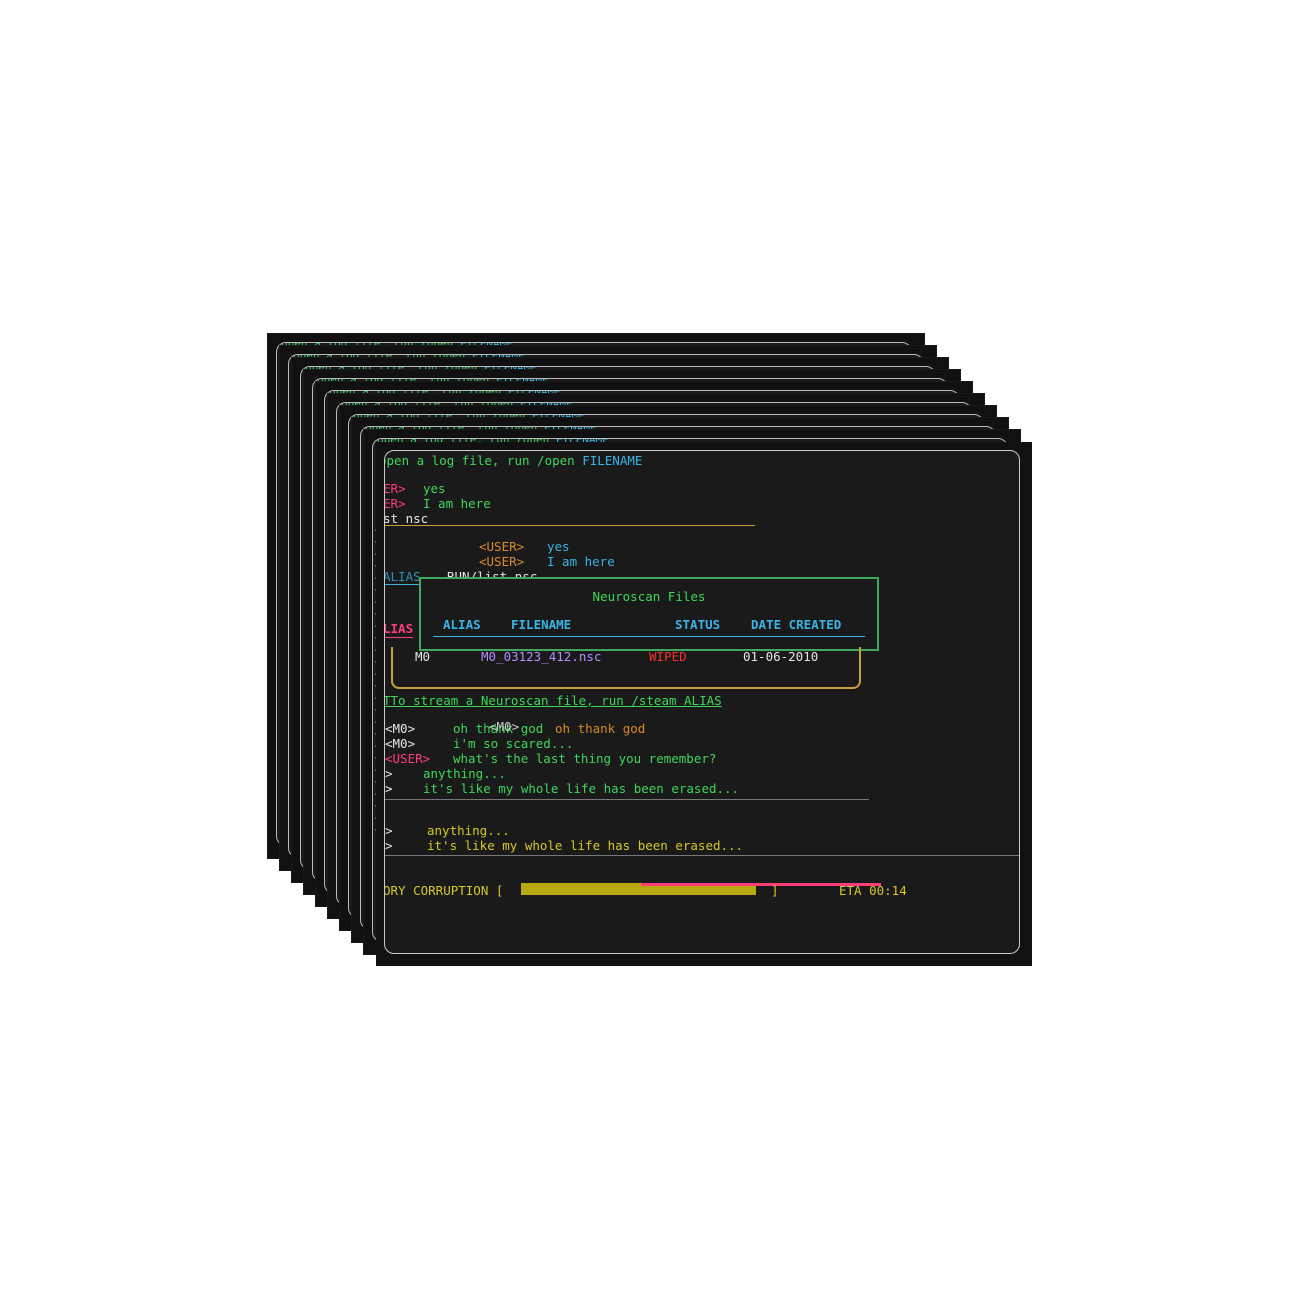 Image resolution: width=1300 pixels, height=1300 pixels. What do you see at coordinates (389, 830) in the screenshot?
I see `glitch-tag-1: >` at bounding box center [389, 830].